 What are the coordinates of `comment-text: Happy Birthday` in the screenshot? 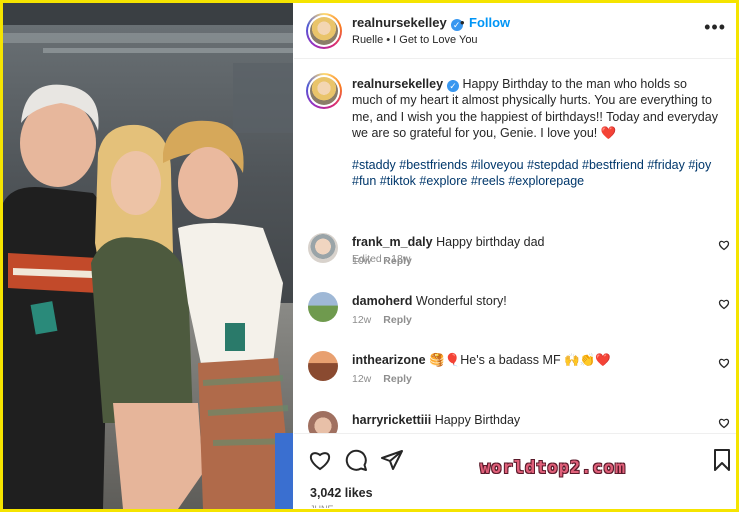 It's located at (477, 420).